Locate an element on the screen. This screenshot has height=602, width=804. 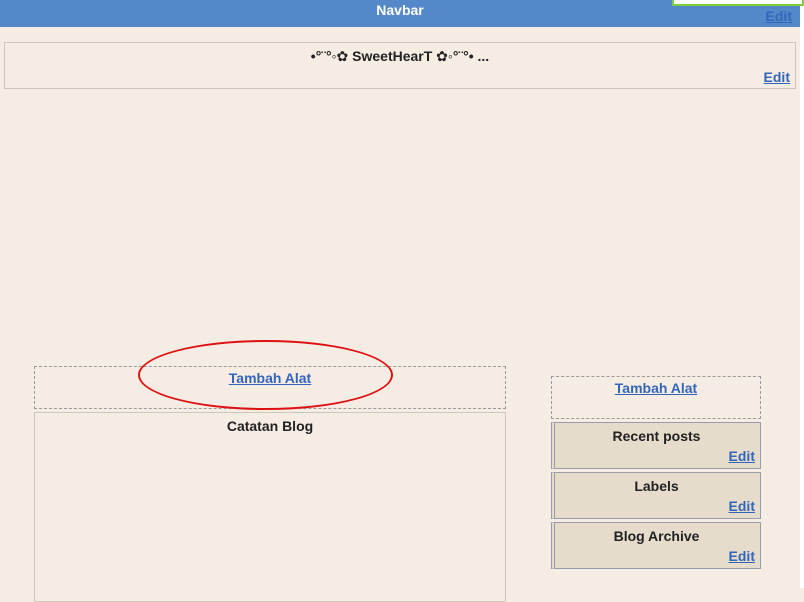
widget-title: Labels is located at coordinates (656, 486).